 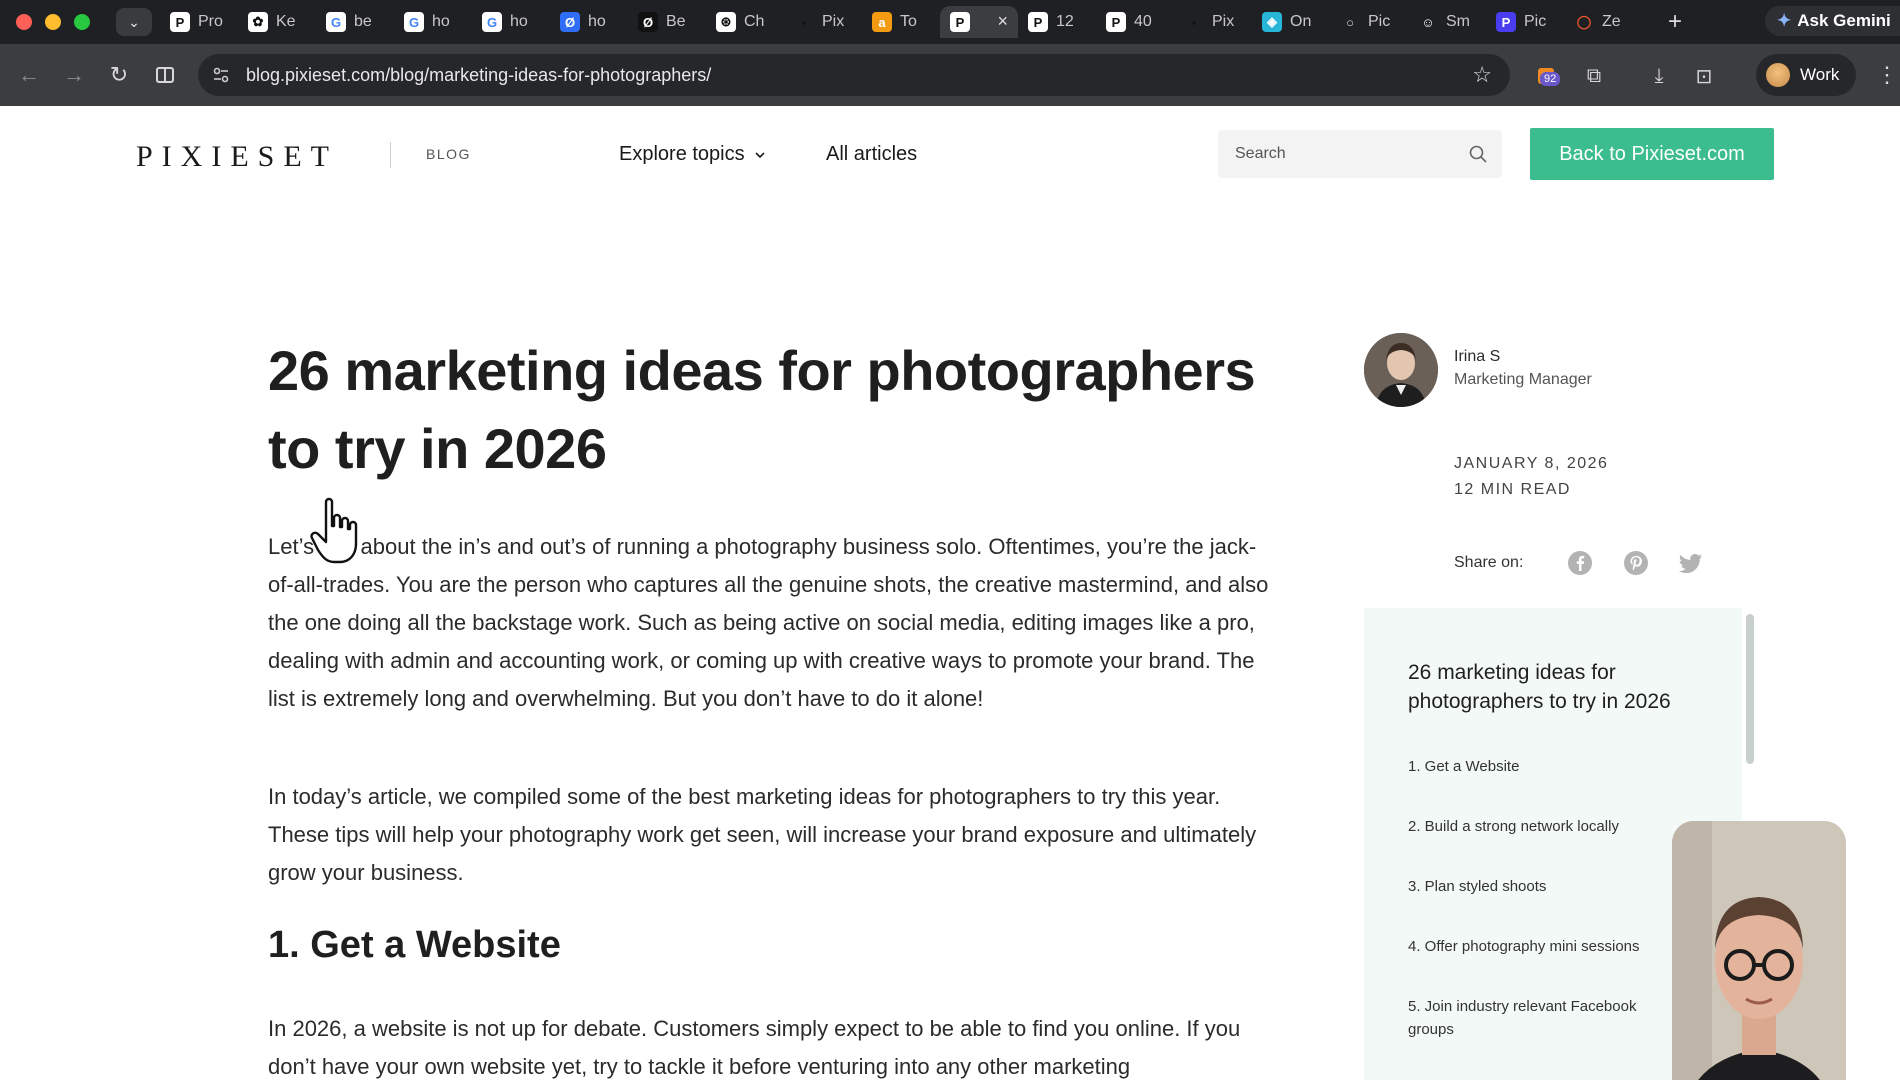 I want to click on browser-tab: Gbe, so click(x=355, y=22).